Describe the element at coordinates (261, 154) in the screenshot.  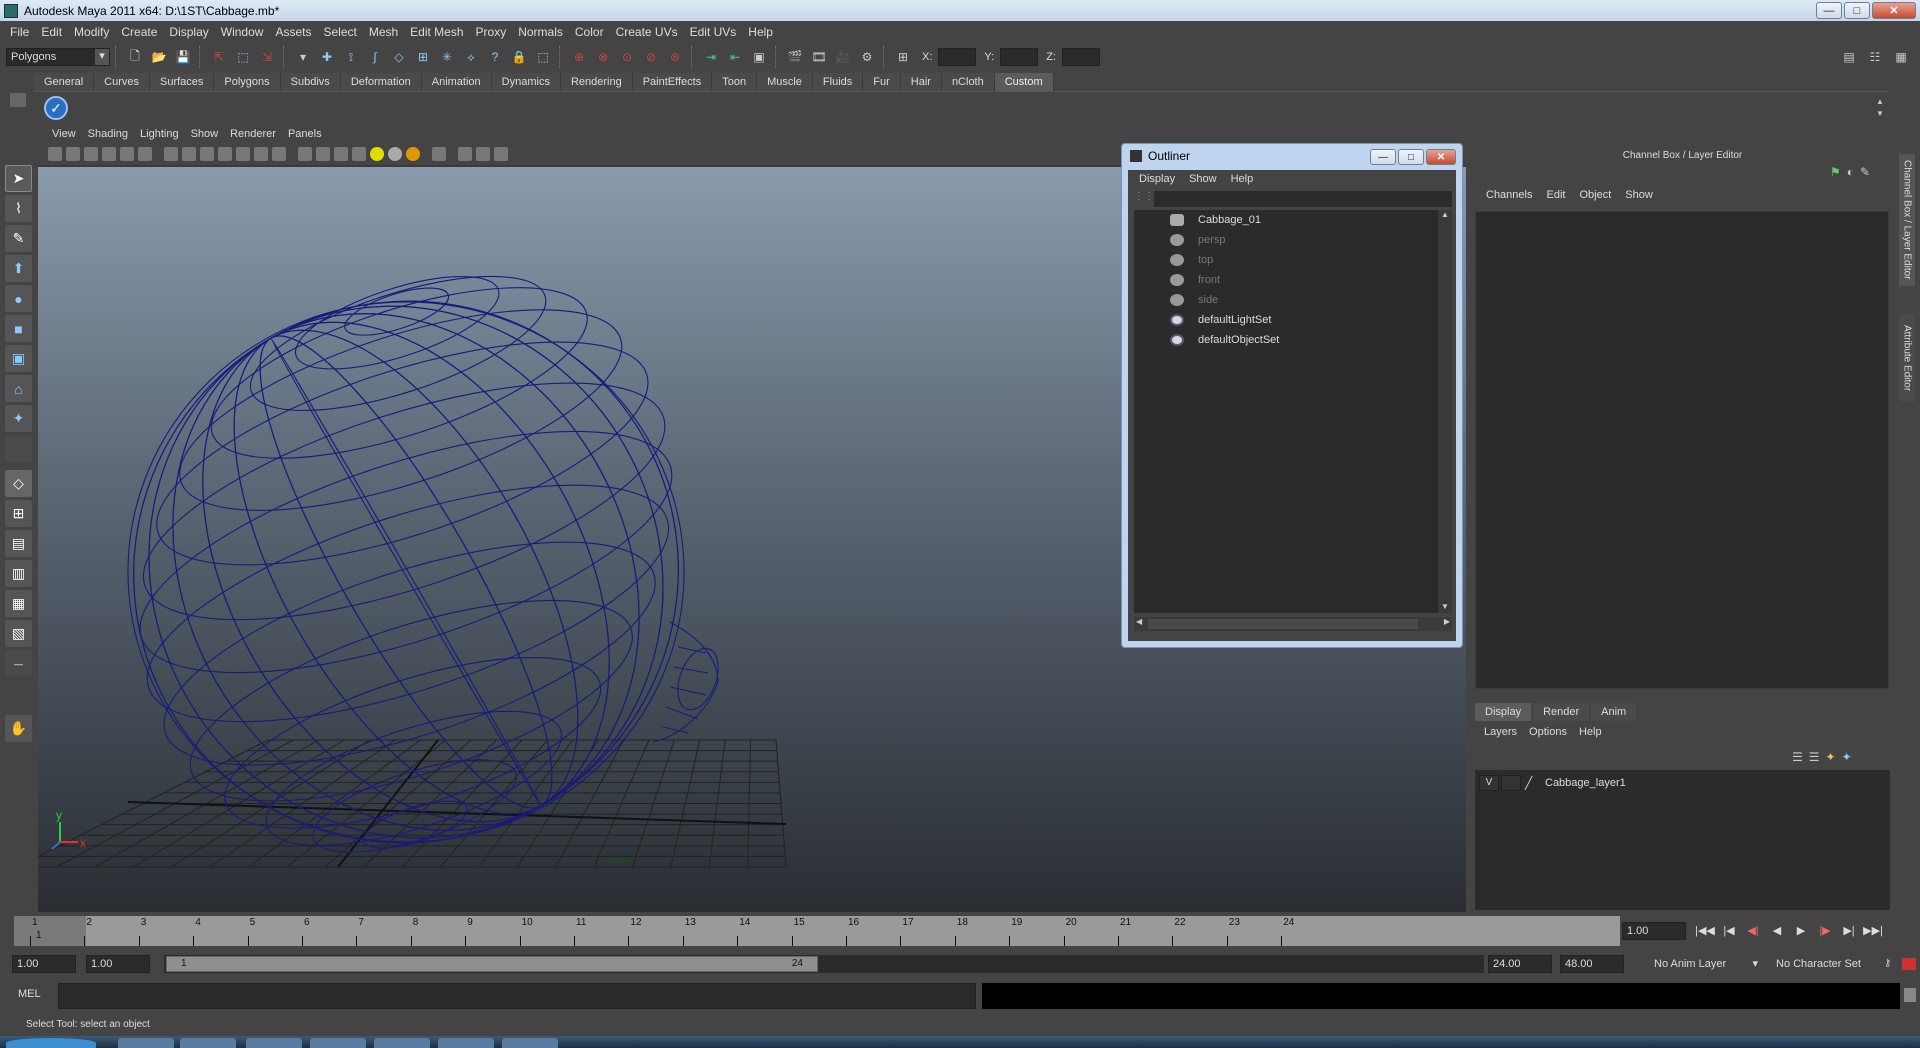
I see `safe-action-icon` at that location.